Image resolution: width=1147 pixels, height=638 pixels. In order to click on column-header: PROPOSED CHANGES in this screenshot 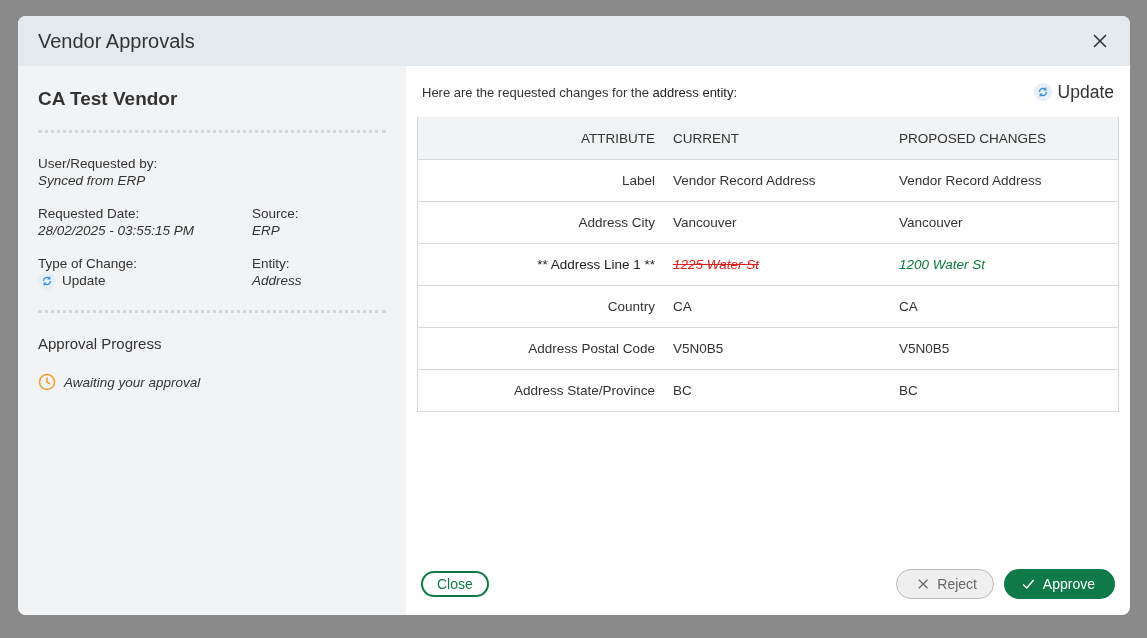, I will do `click(973, 138)`.